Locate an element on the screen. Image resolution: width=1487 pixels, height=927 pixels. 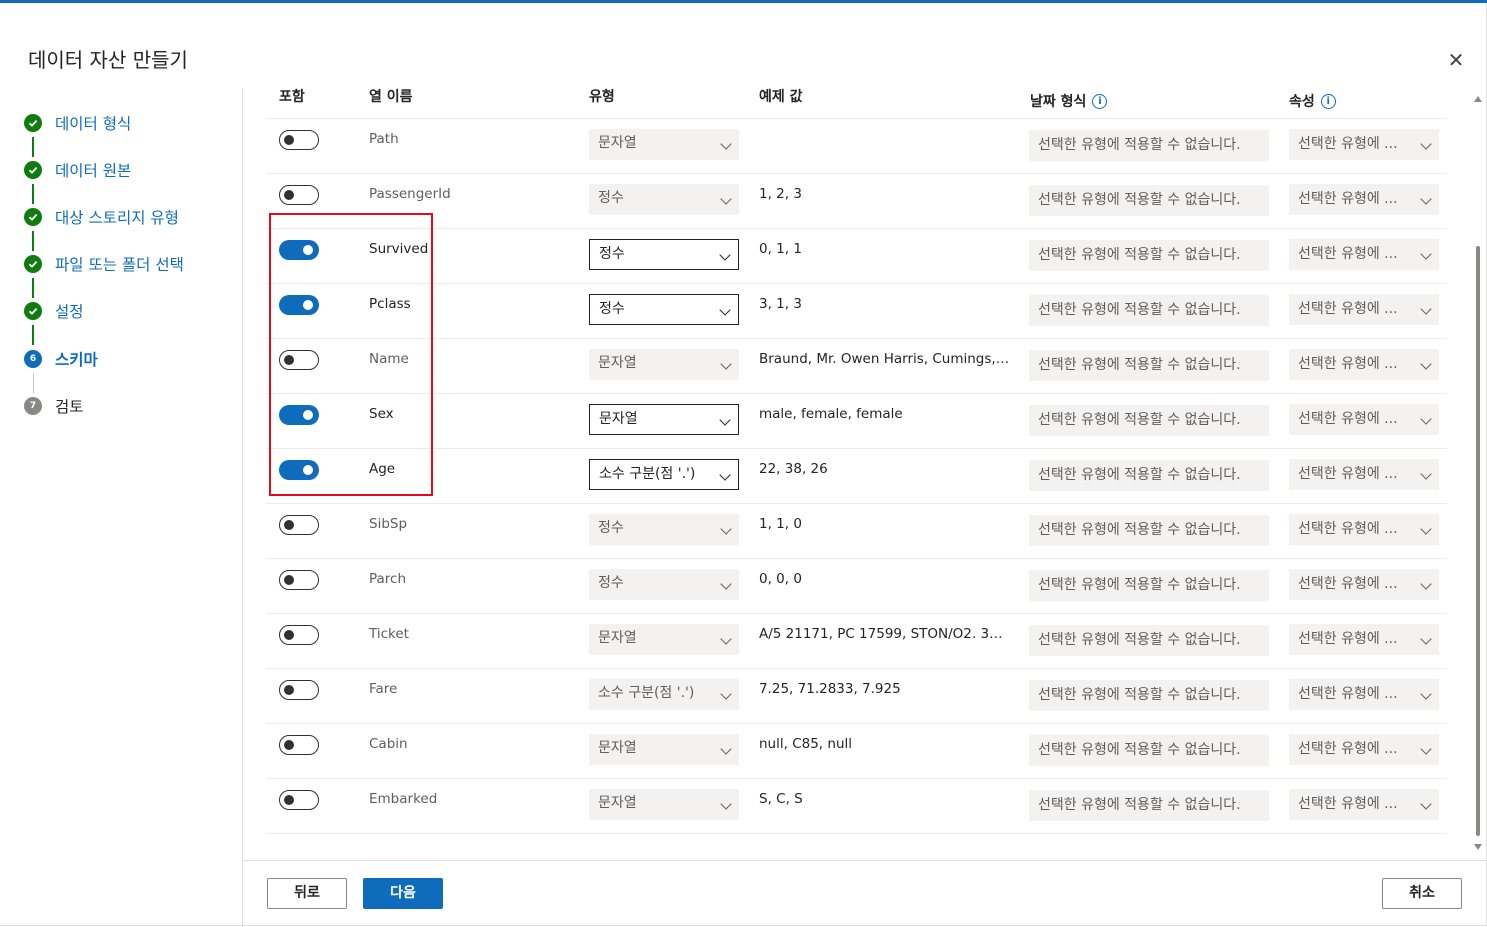
step-data-type: 데이터 형식 is located at coordinates (77, 123).